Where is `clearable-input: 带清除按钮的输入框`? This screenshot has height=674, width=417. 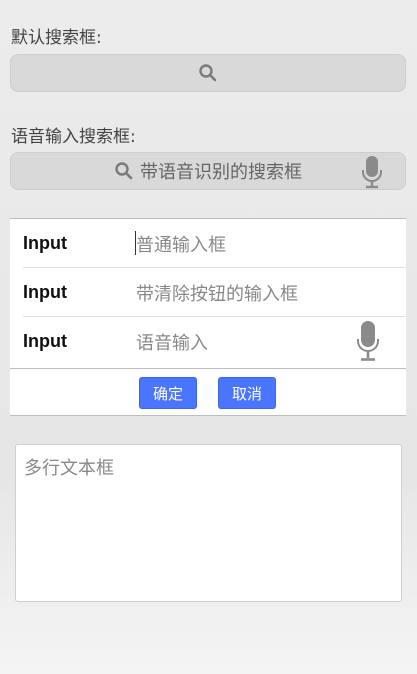
clearable-input: 带清除按钮的输入框 is located at coordinates (217, 293).